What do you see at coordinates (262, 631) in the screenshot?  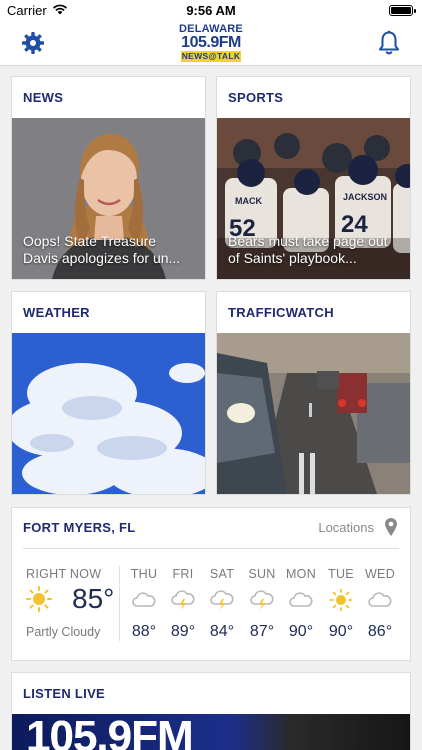 I see `forecast-temp: 87°` at bounding box center [262, 631].